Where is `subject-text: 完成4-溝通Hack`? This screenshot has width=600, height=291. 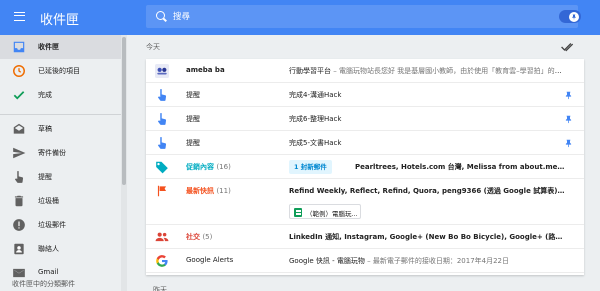
subject-text: 完成4-溝通Hack is located at coordinates (315, 95).